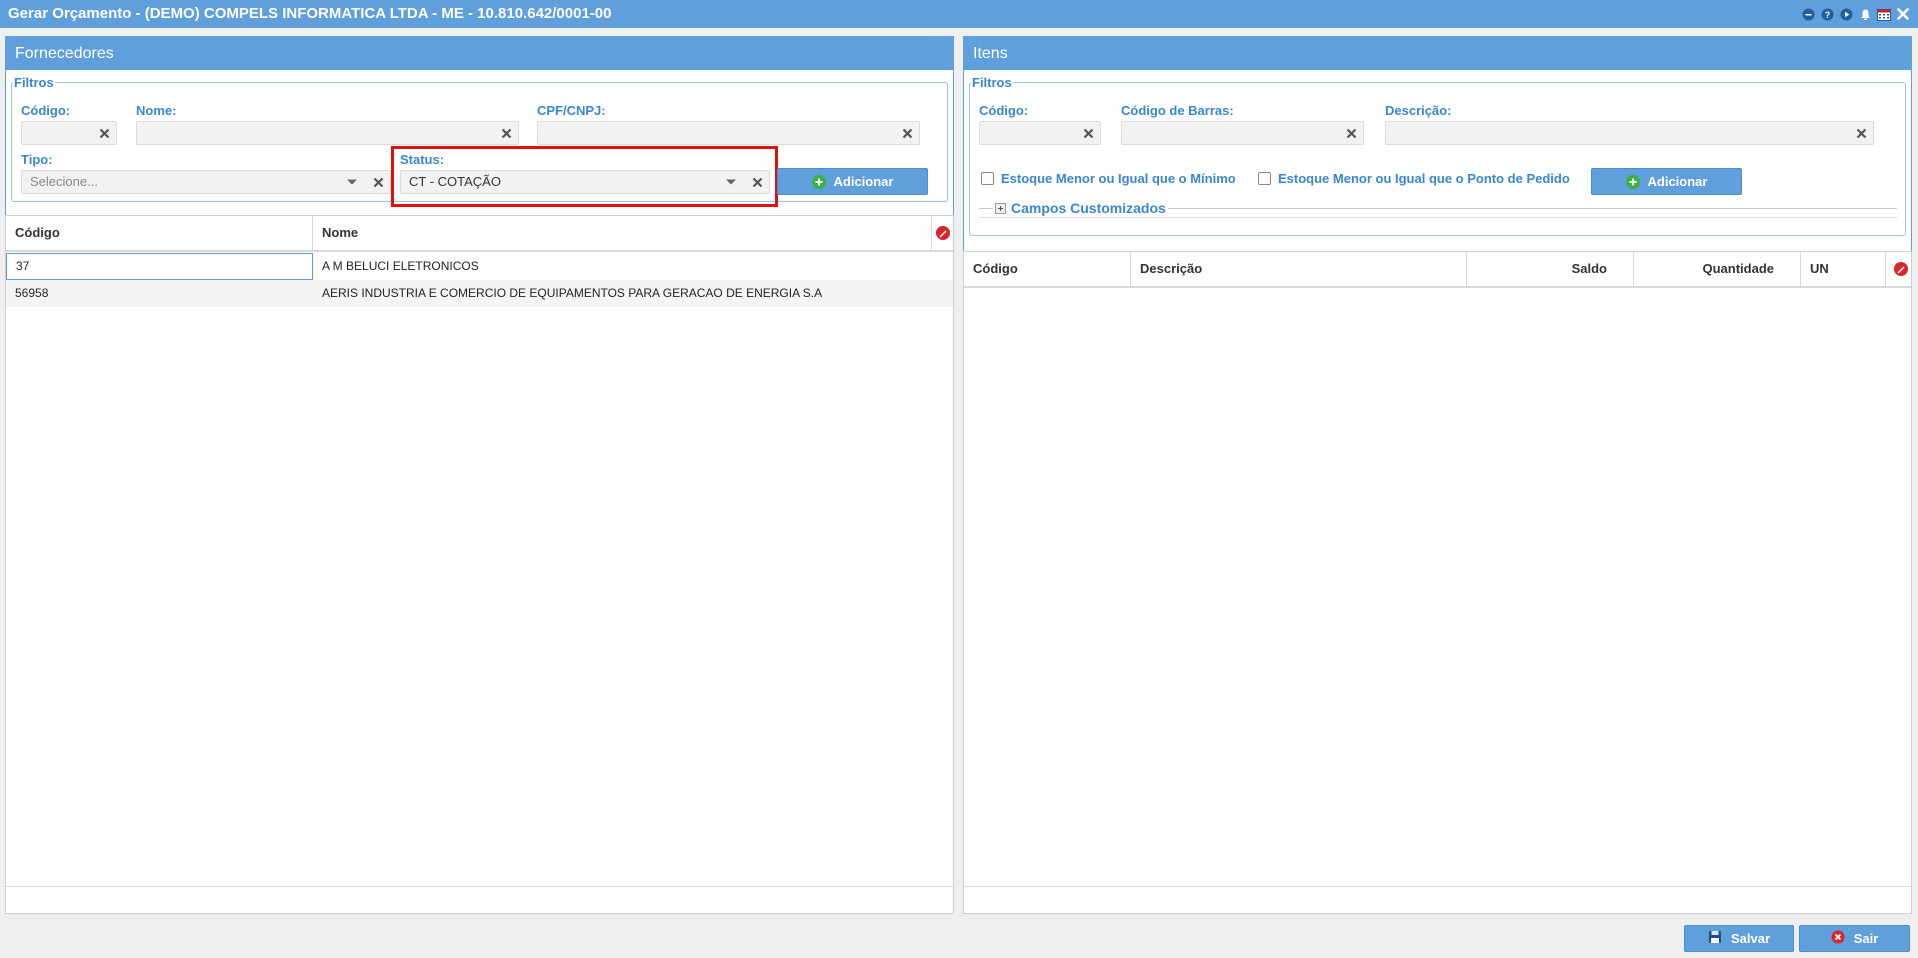 The image size is (1918, 958). What do you see at coordinates (1088, 133) in the screenshot?
I see `clear-item-codigo-icon` at bounding box center [1088, 133].